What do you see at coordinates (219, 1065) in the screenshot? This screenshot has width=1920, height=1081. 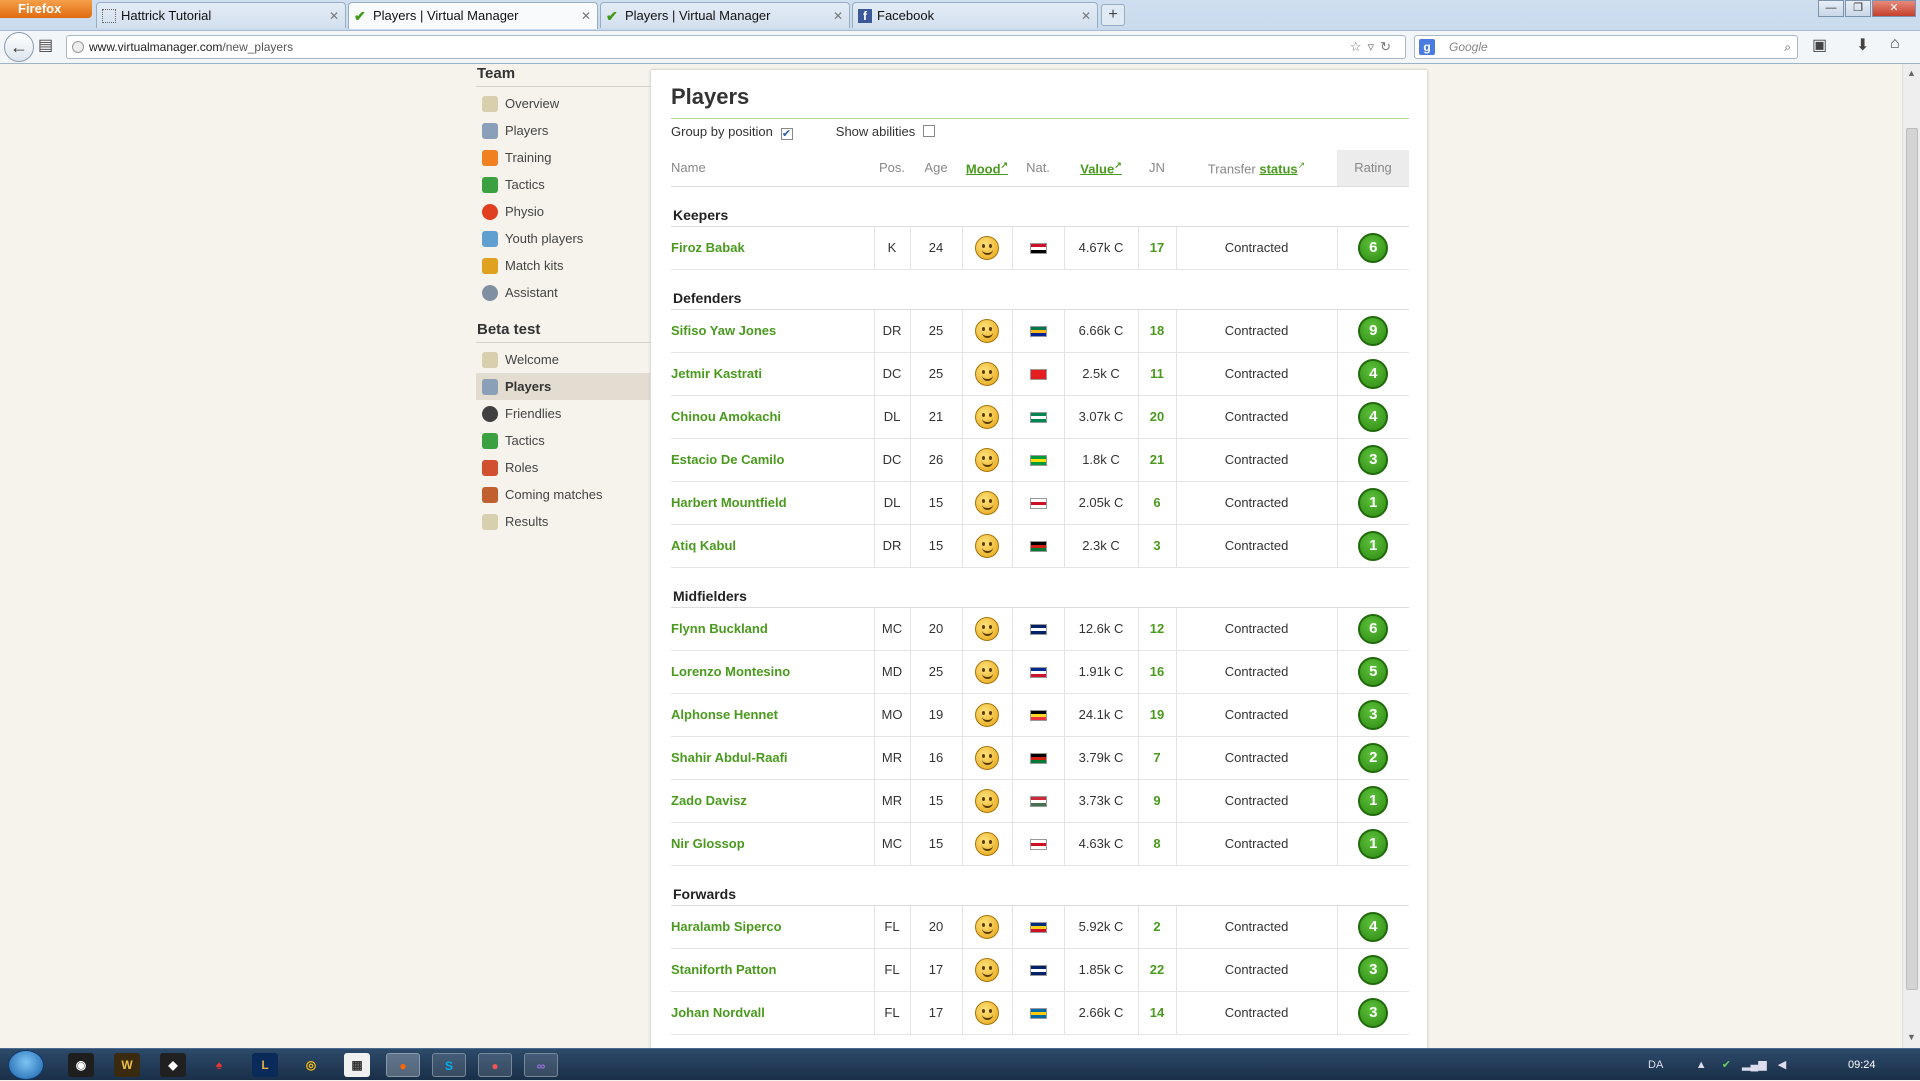 I see `poker-icon: ♠` at bounding box center [219, 1065].